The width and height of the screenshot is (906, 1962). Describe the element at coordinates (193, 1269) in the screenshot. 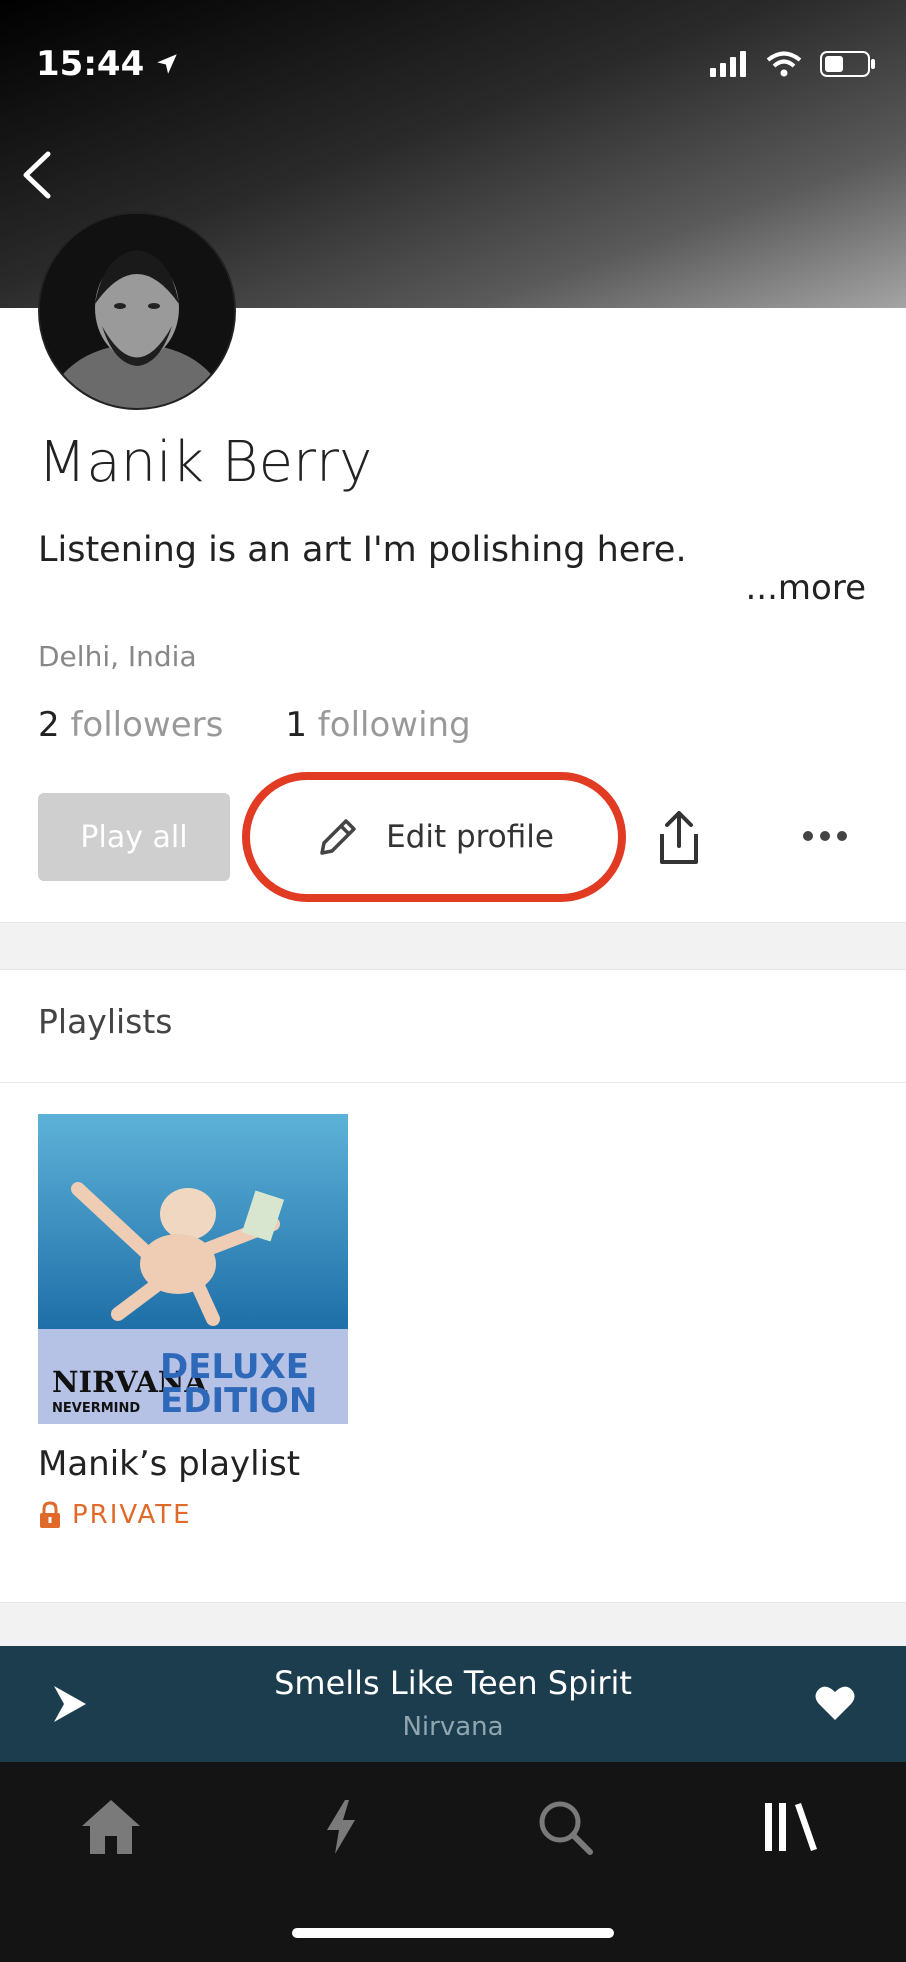

I see `playlist-cover-image: NIRVANA NEVERMIND DELUXE EDITION` at that location.